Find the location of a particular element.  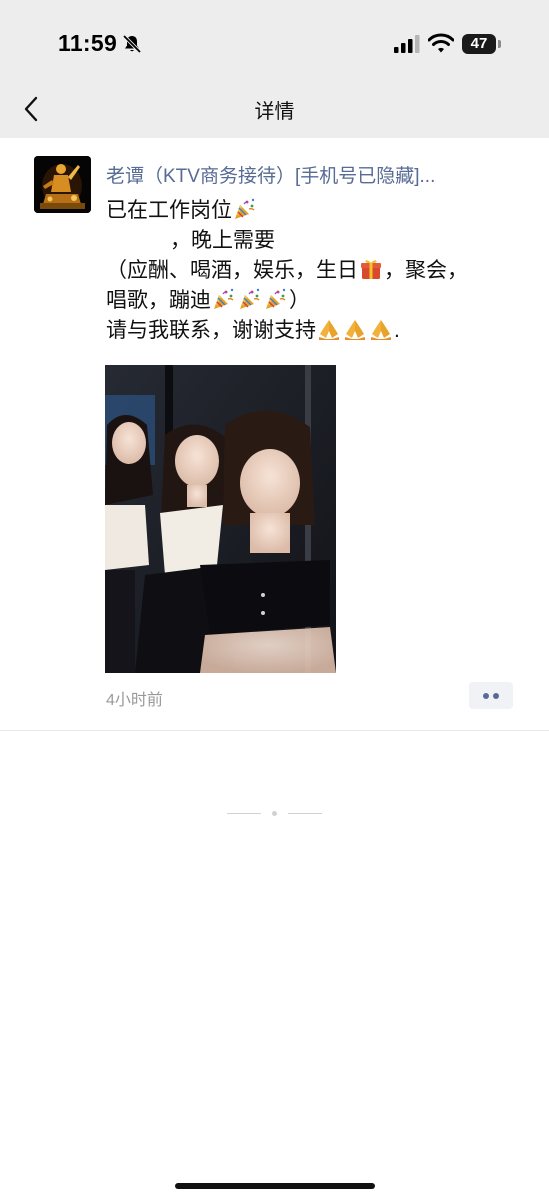

status-time: 11:59 is located at coordinates (88, 43).